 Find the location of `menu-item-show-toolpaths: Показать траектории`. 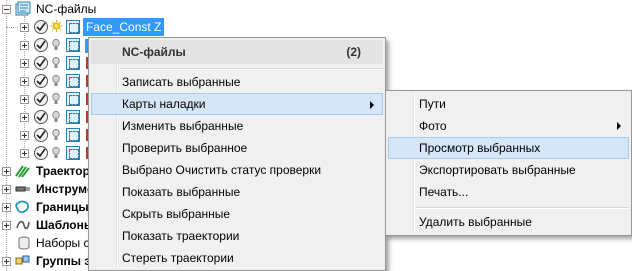

menu-item-show-toolpaths: Показать траектории is located at coordinates (237, 236).